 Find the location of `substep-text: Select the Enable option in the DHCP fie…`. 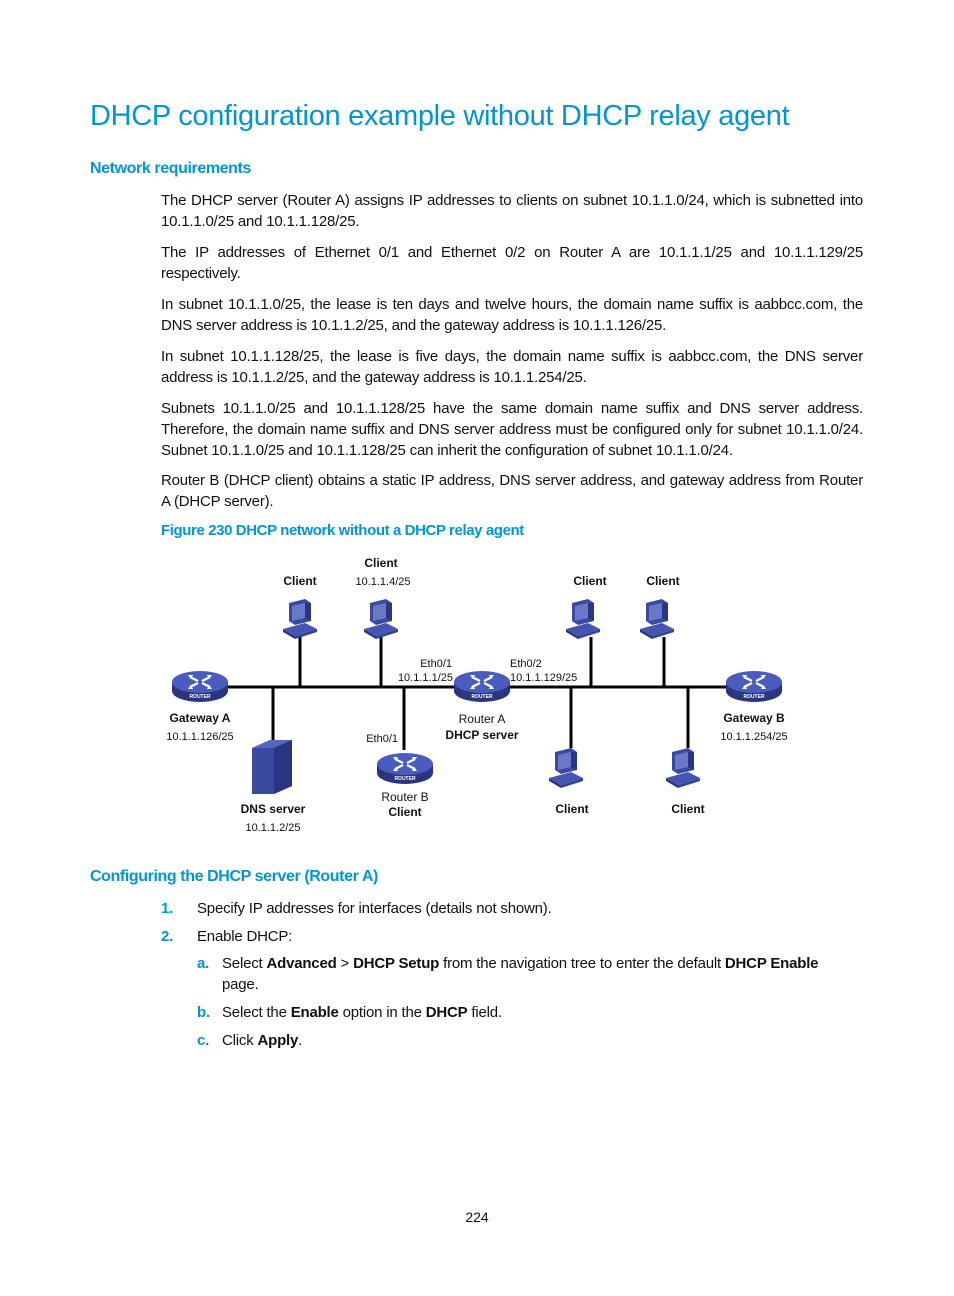

substep-text: Select the Enable option in the DHCP fie… is located at coordinates (362, 1012).